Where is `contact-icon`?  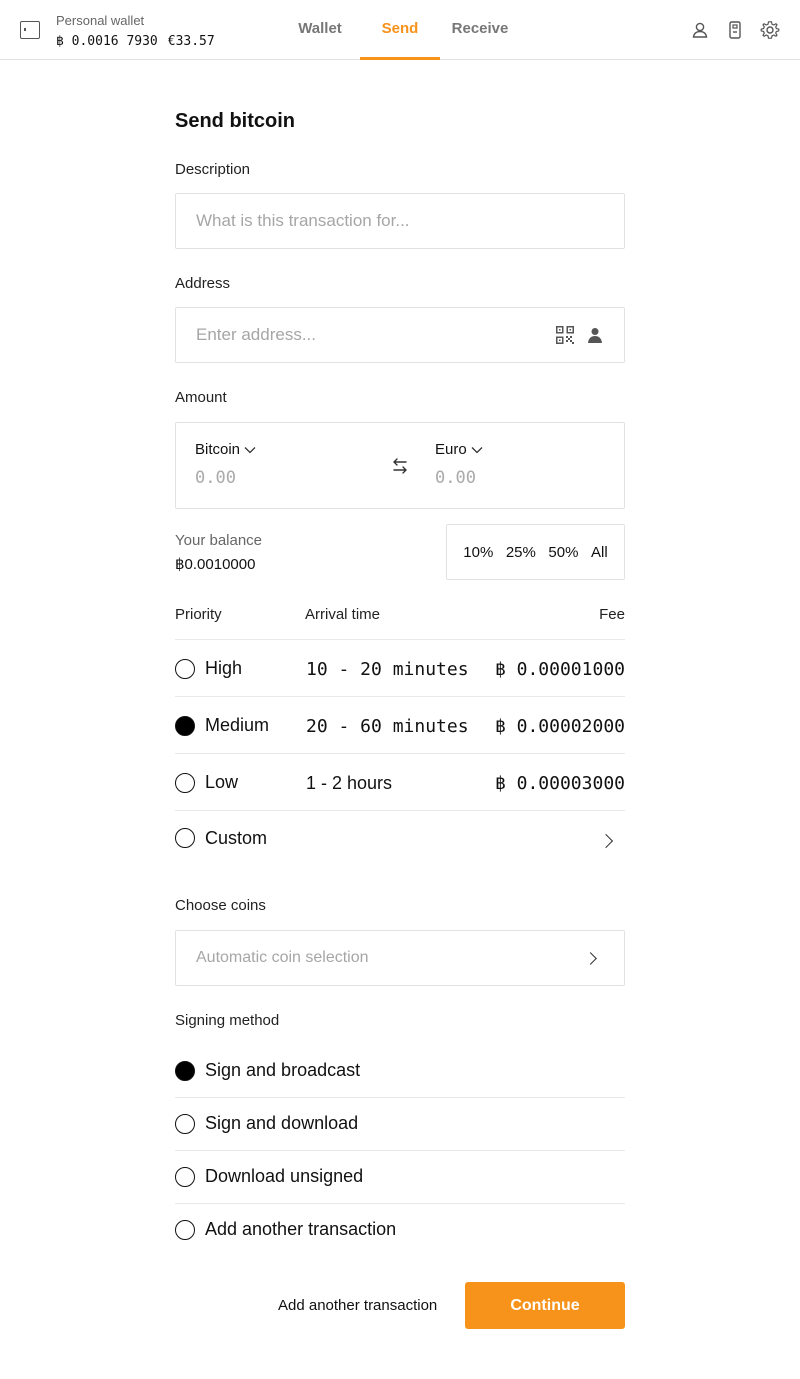 contact-icon is located at coordinates (595, 335).